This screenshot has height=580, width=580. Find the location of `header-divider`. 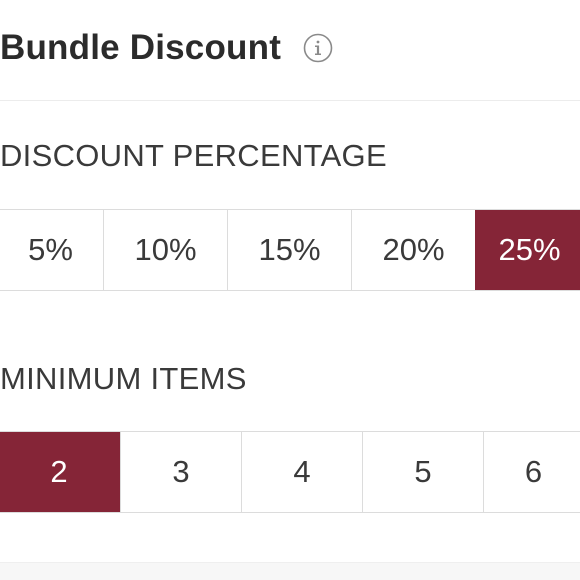

header-divider is located at coordinates (290, 100).